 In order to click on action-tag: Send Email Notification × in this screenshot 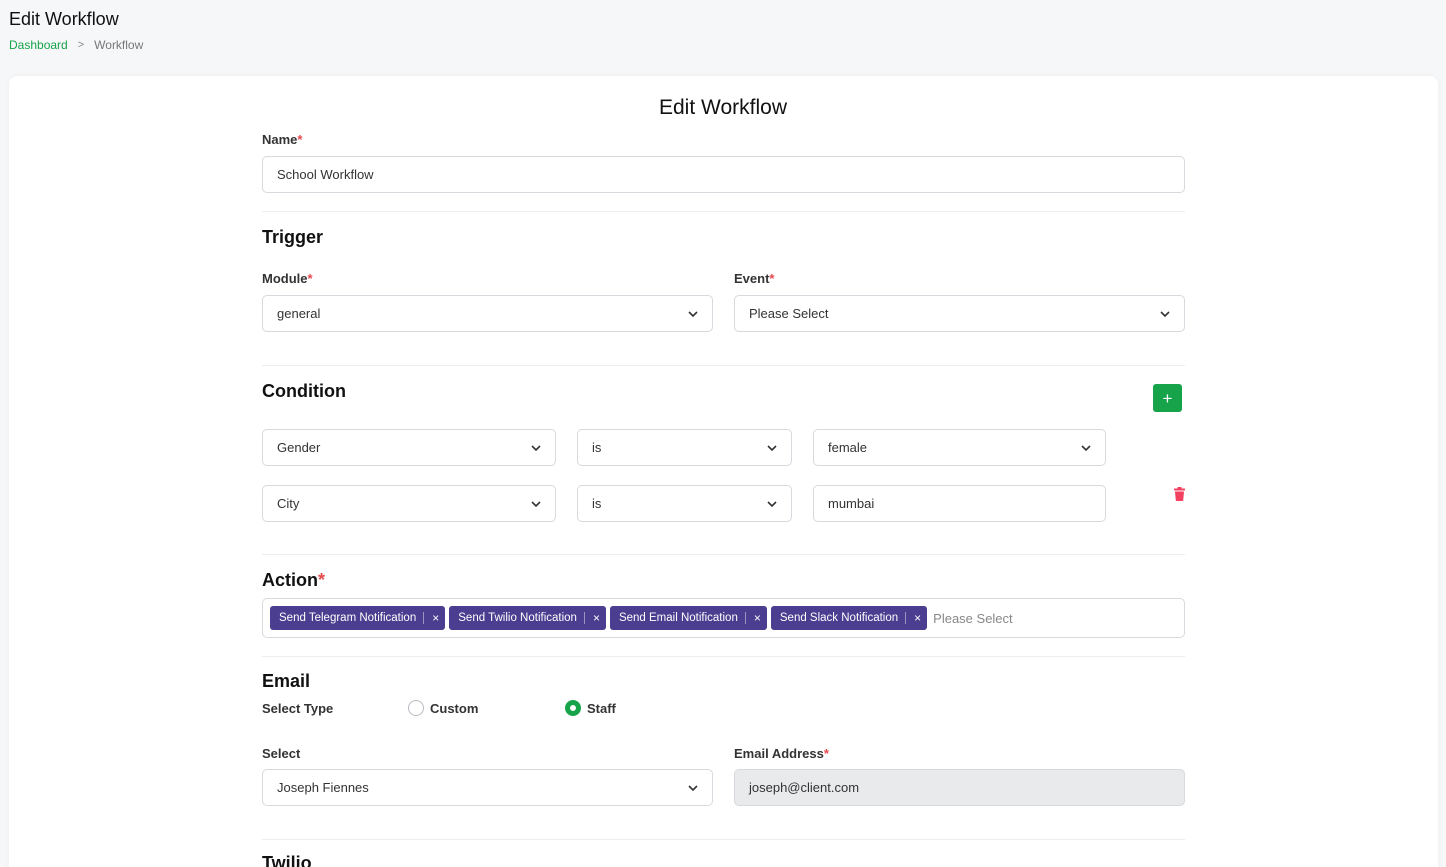, I will do `click(688, 618)`.